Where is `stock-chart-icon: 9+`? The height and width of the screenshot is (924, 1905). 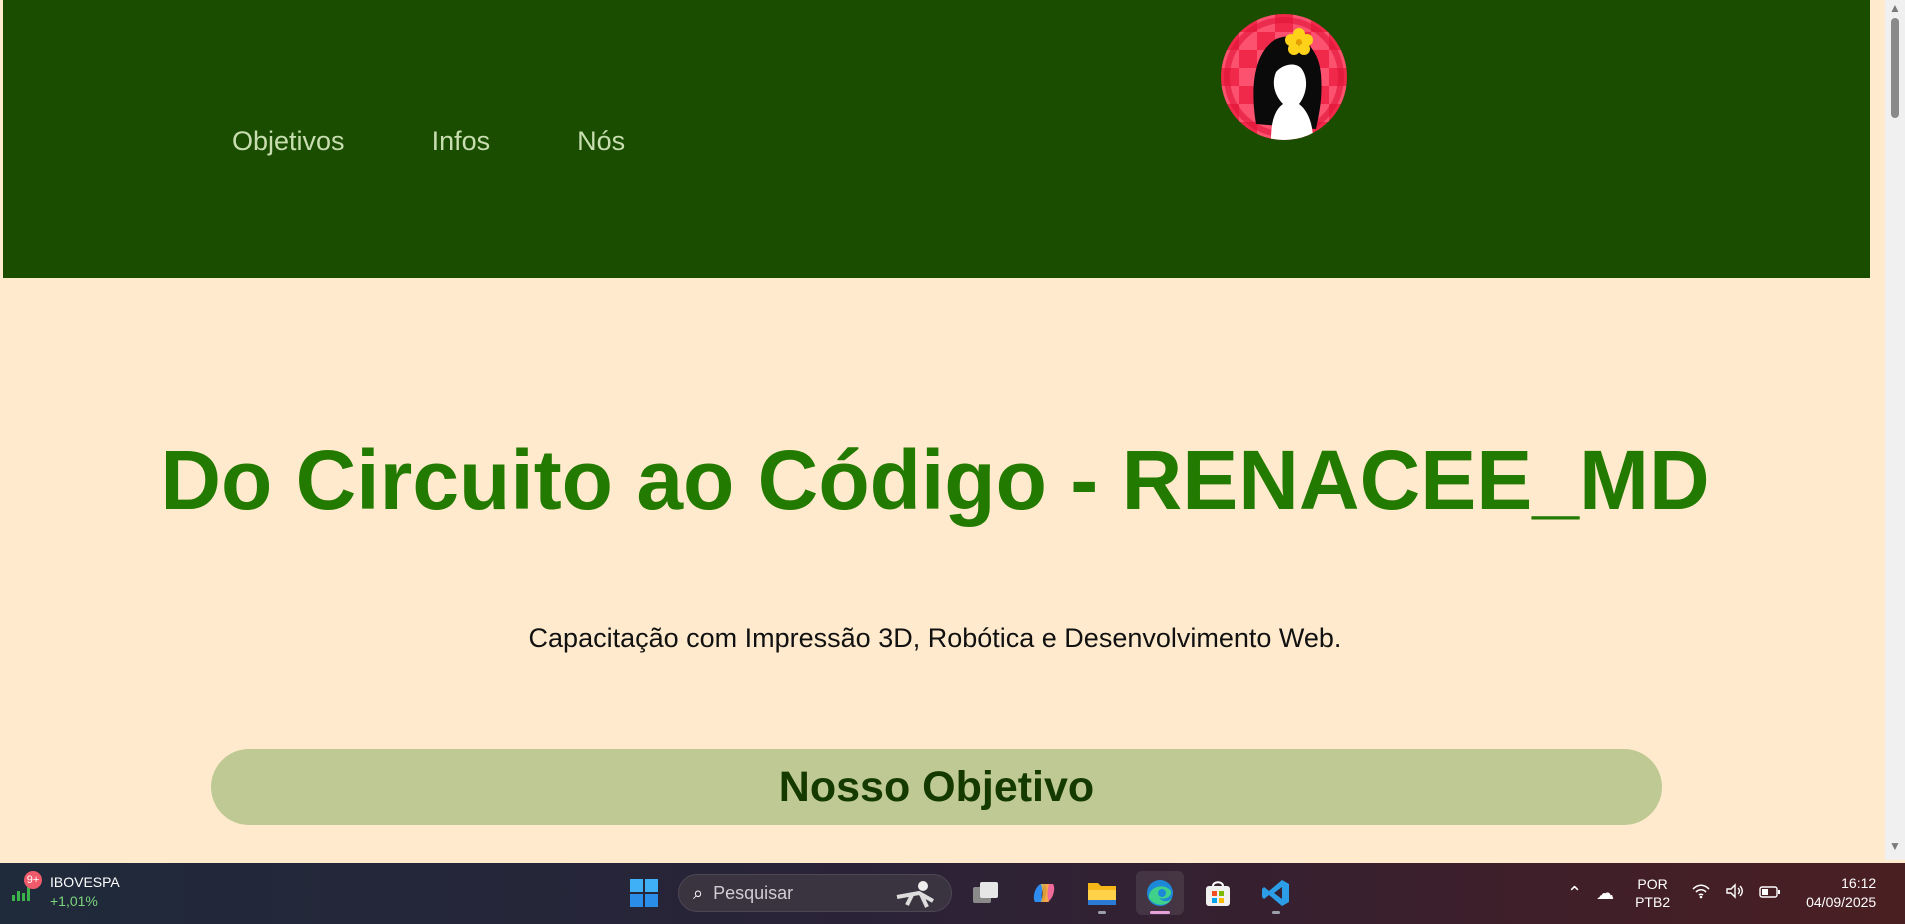 stock-chart-icon: 9+ is located at coordinates (26, 887).